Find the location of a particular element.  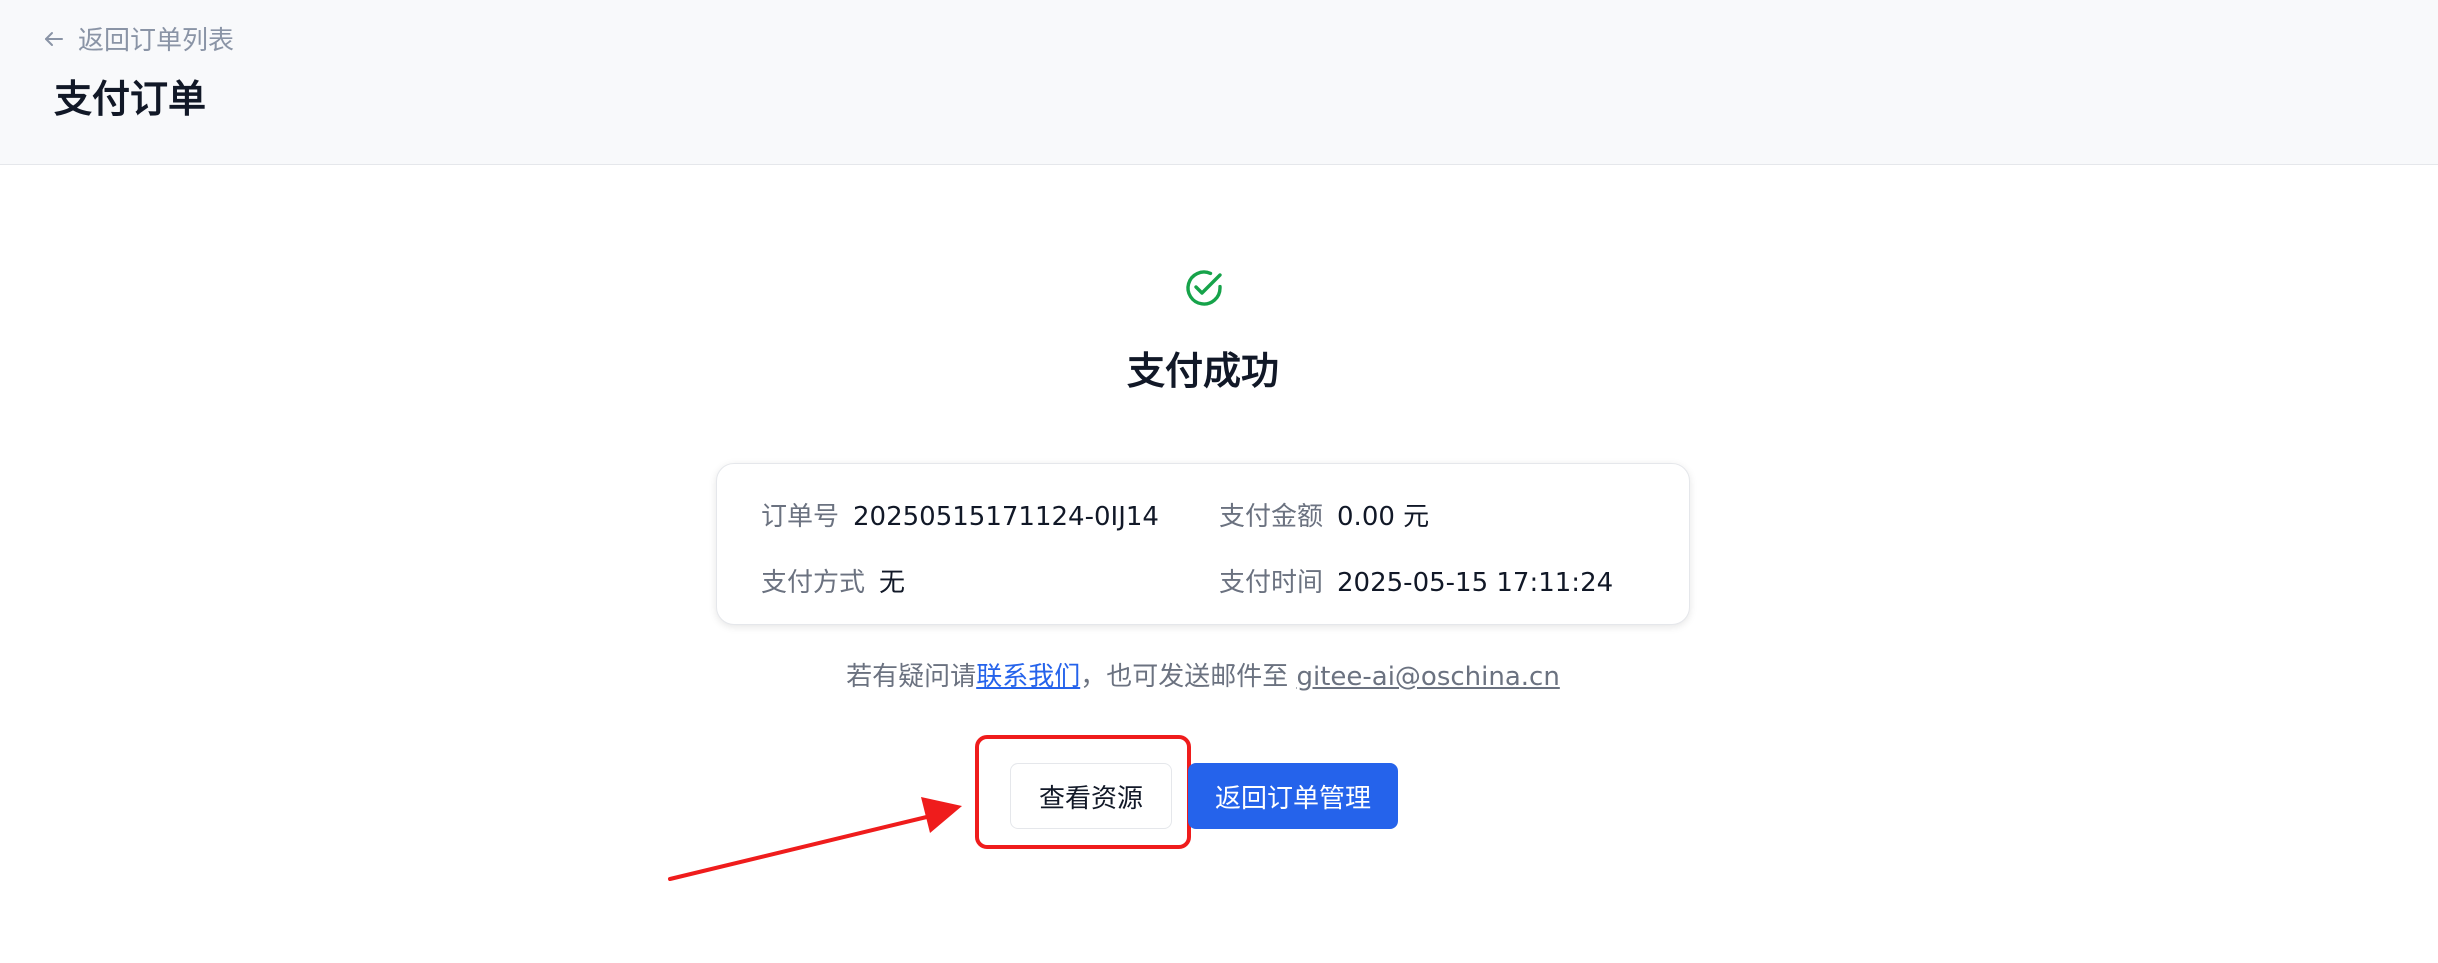

payment-time-row: 支付时间 2025-05-15 17:11:24 is located at coordinates (1416, 580).